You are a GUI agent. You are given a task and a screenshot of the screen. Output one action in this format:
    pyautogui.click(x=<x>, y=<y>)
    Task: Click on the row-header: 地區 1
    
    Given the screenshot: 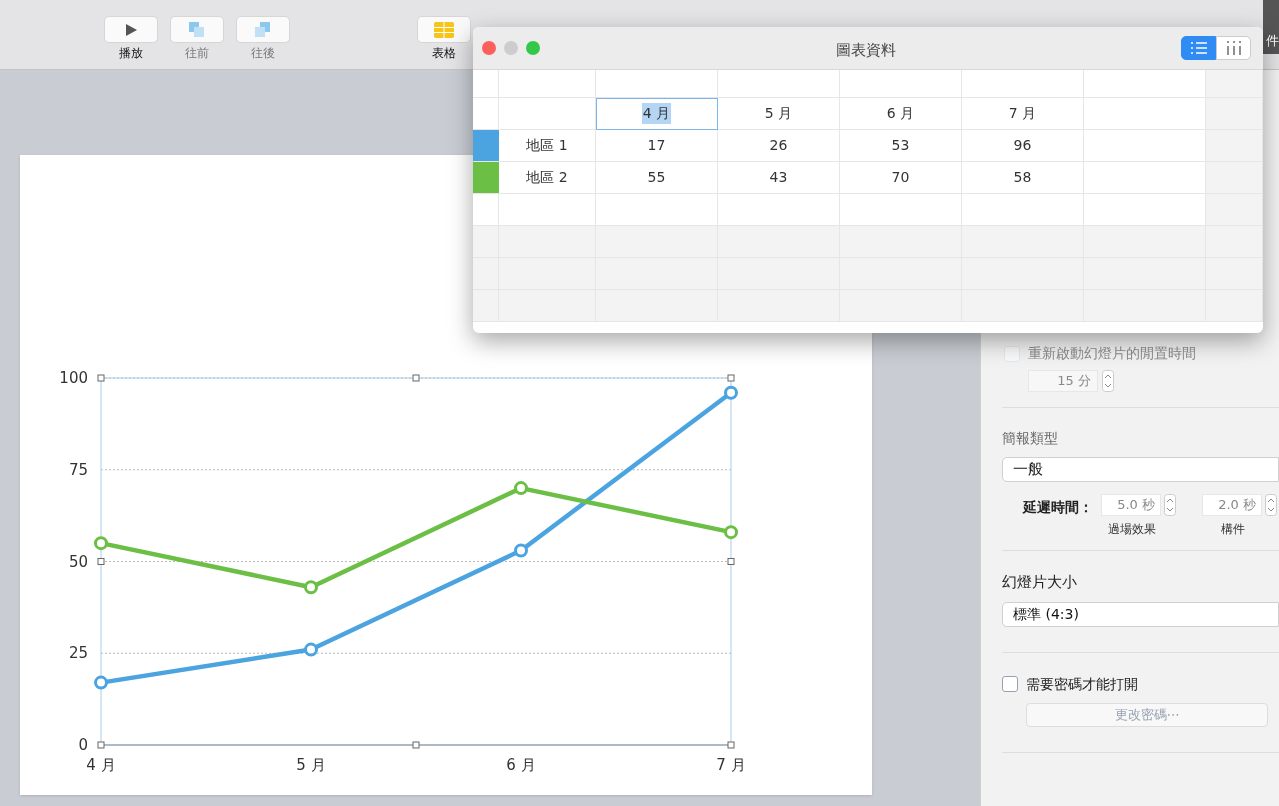 What is the action you would take?
    pyautogui.click(x=547, y=146)
    